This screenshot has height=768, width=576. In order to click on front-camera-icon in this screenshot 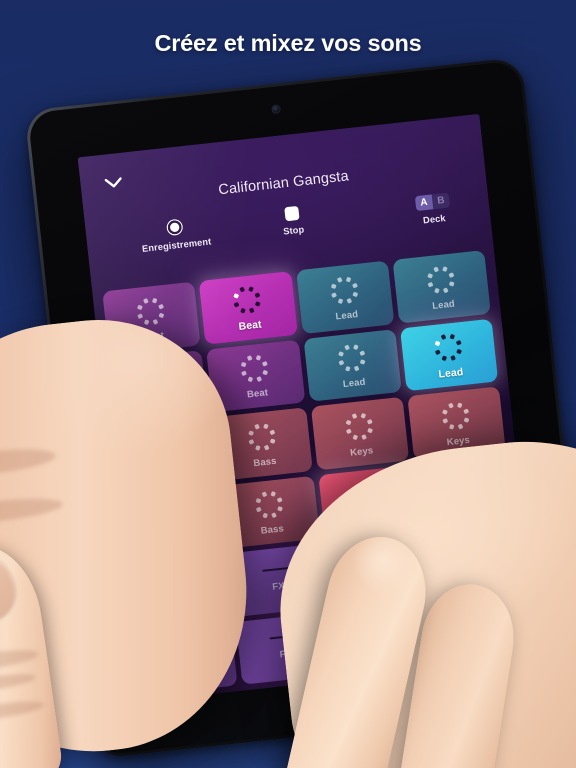, I will do `click(275, 109)`.